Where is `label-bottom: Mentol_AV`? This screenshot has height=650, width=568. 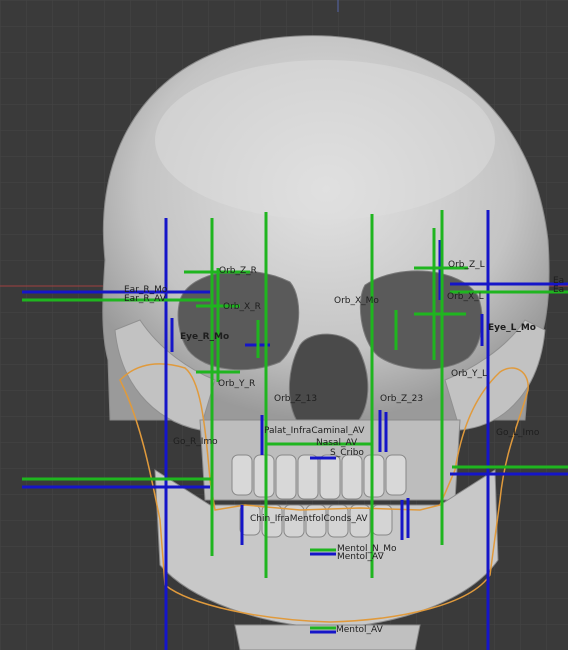 label-bottom: Mentol_AV is located at coordinates (360, 630).